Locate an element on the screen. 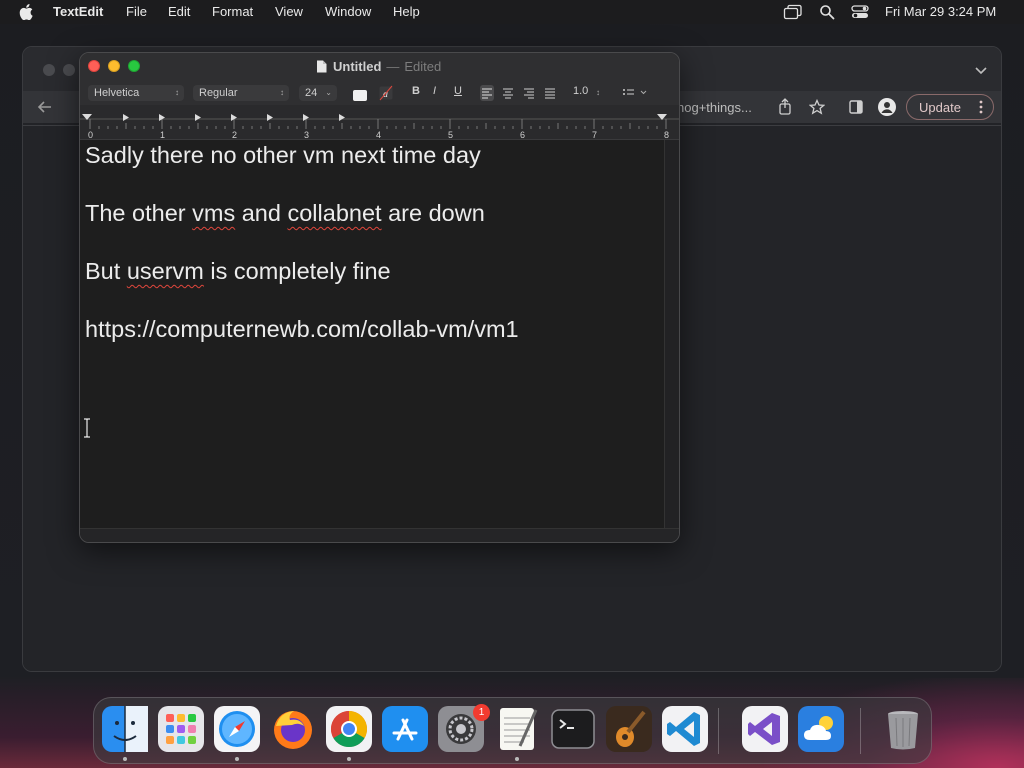  text-color-swatch is located at coordinates (360, 95).